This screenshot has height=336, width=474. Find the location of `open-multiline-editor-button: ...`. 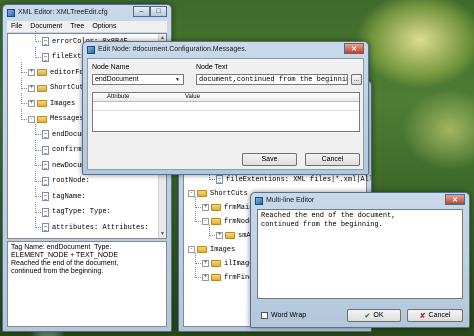

open-multiline-editor-button: ... is located at coordinates (356, 79).